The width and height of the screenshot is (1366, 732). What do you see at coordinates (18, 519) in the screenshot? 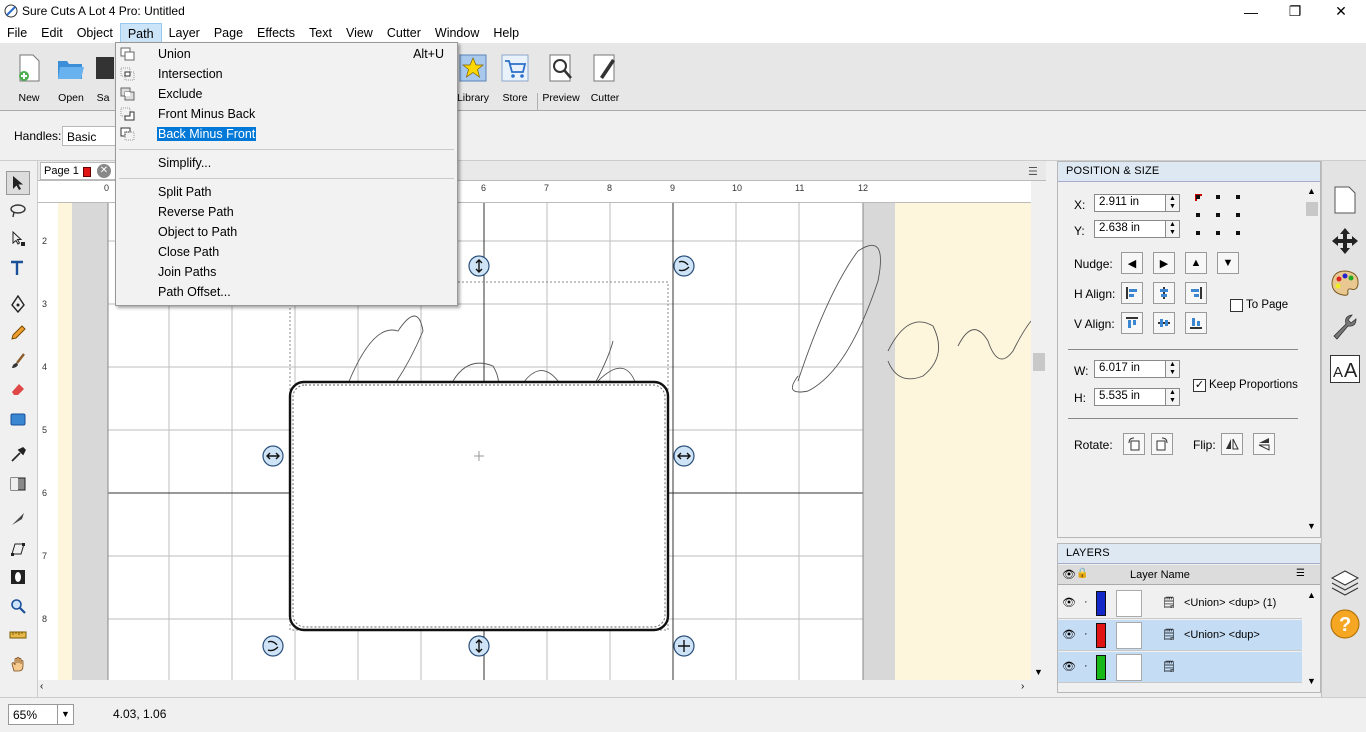
I see `knife-tool` at bounding box center [18, 519].